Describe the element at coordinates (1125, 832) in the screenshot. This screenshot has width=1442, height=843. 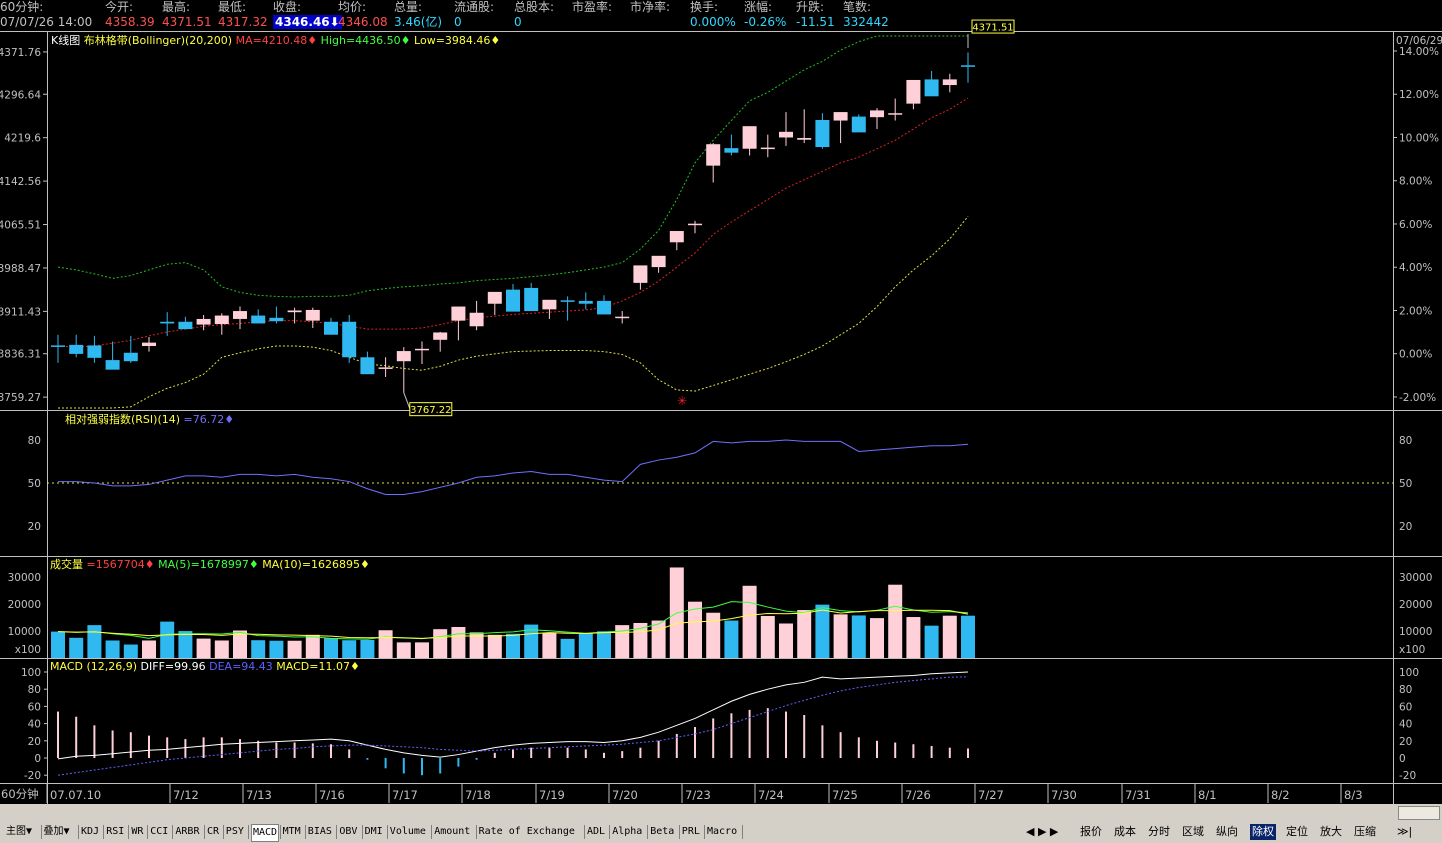
I see `tool-成本: 成本` at that location.